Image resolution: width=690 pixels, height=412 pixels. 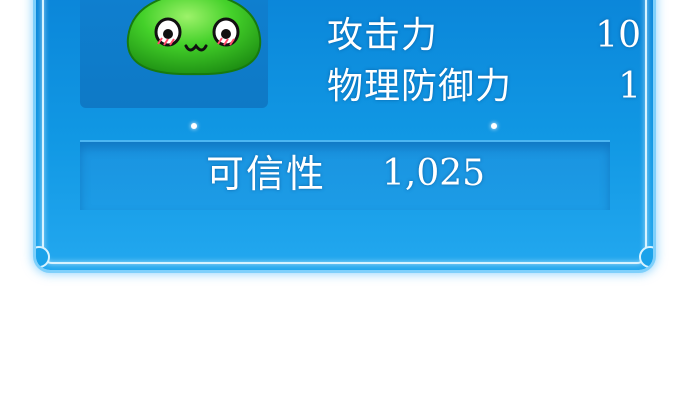 I want to click on defense-value: 1, so click(x=629, y=86).